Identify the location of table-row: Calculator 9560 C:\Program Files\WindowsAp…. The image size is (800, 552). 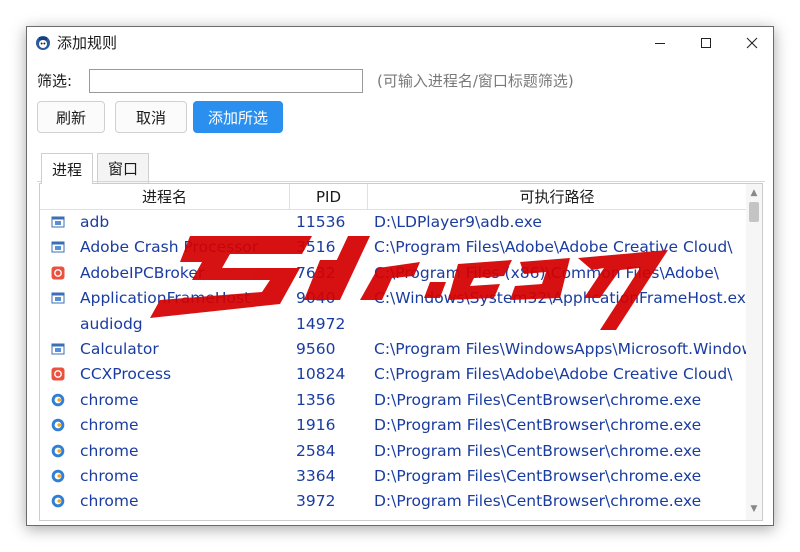
(393, 349).